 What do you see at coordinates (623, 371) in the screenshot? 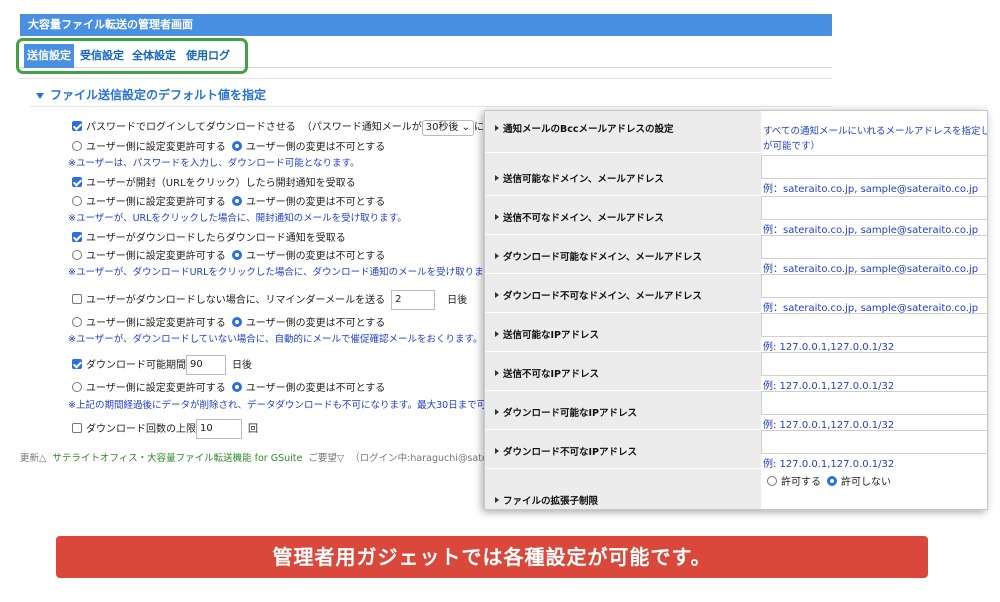
I see `row-label: 送信不可なIPアドレス` at bounding box center [623, 371].